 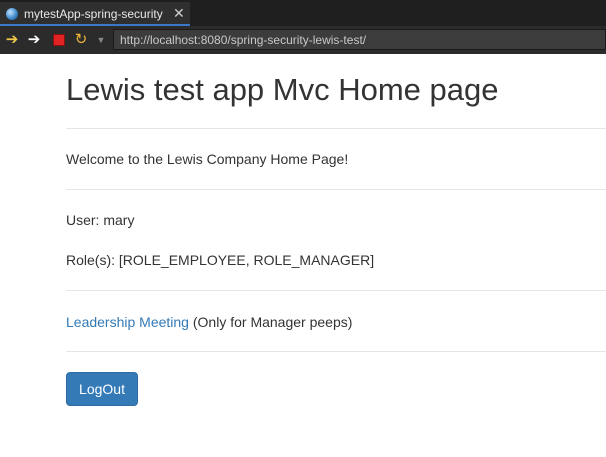 What do you see at coordinates (12, 40) in the screenshot?
I see `back-arrow-icon: ➔` at bounding box center [12, 40].